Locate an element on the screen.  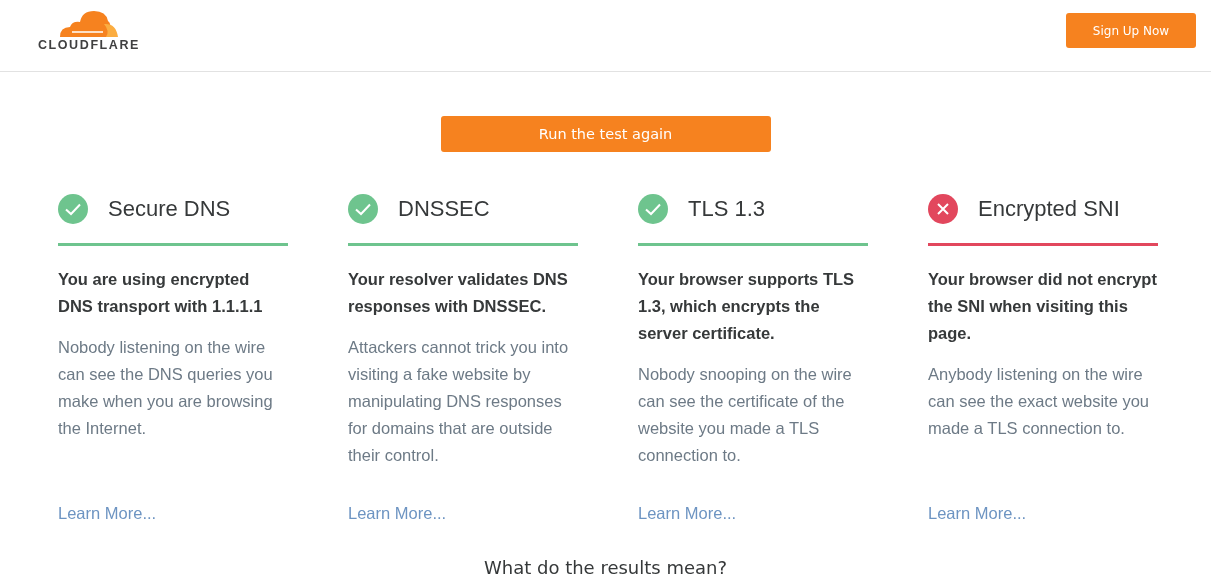
check-title: TLS 1.3 is located at coordinates (727, 209).